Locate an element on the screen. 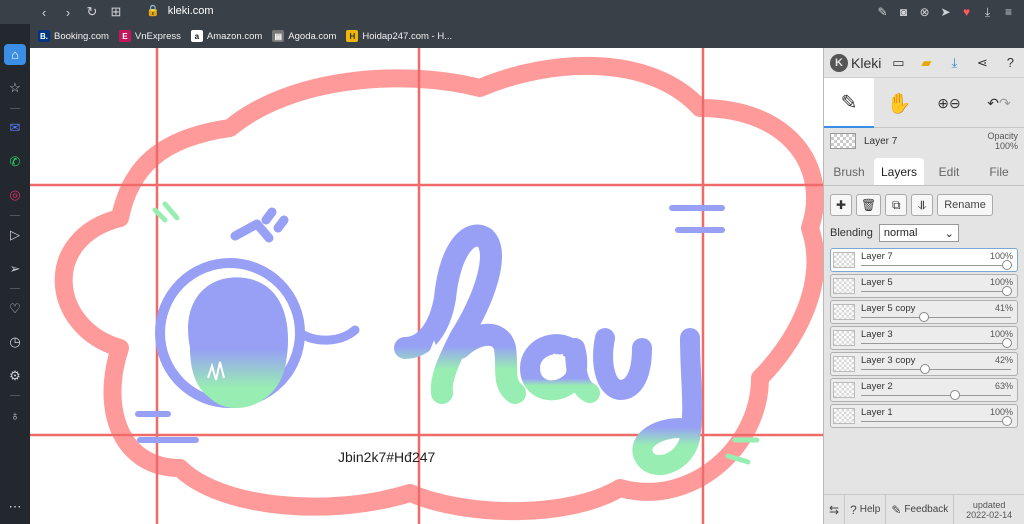  send-icon: ➢ is located at coordinates (15, 268).